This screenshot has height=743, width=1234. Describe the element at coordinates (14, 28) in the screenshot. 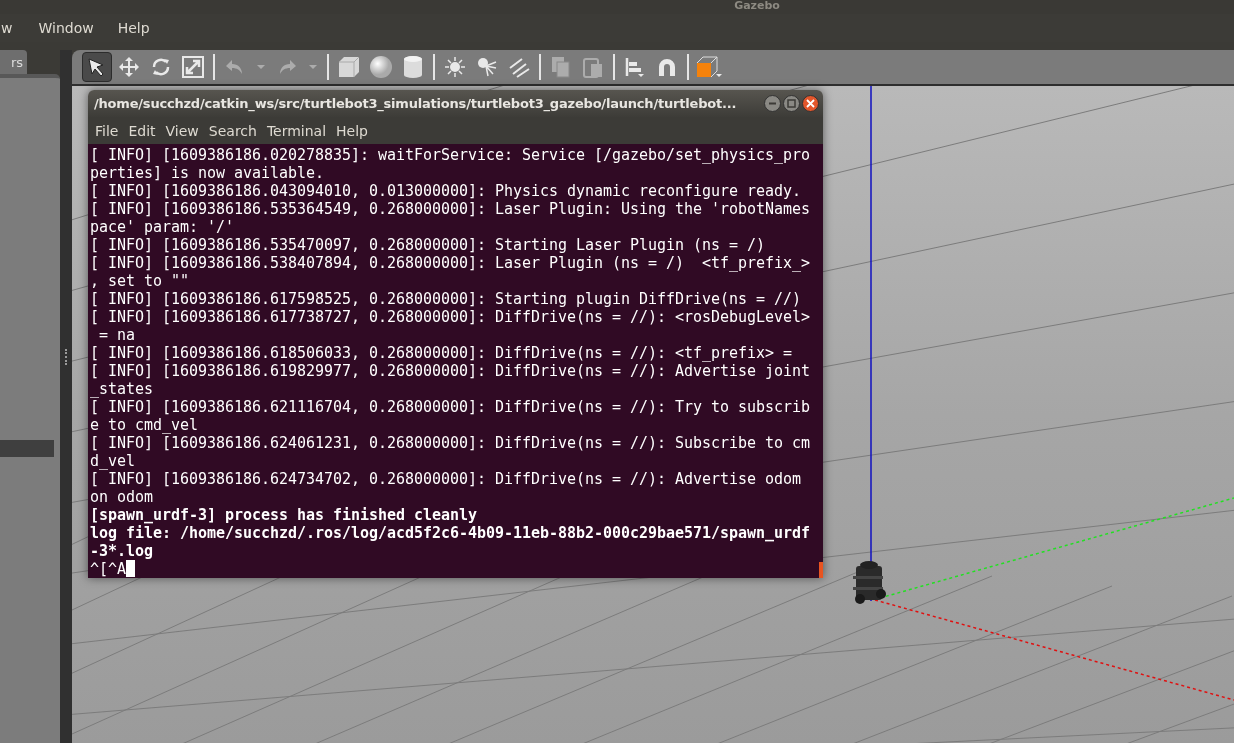

I see `menu-item: w` at that location.